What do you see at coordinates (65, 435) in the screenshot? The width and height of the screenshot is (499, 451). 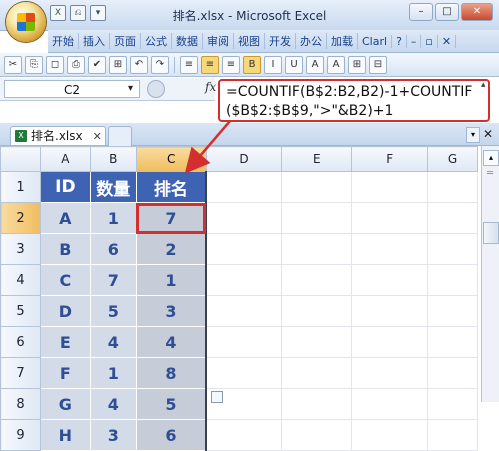 I see `cell-a9: H` at bounding box center [65, 435].